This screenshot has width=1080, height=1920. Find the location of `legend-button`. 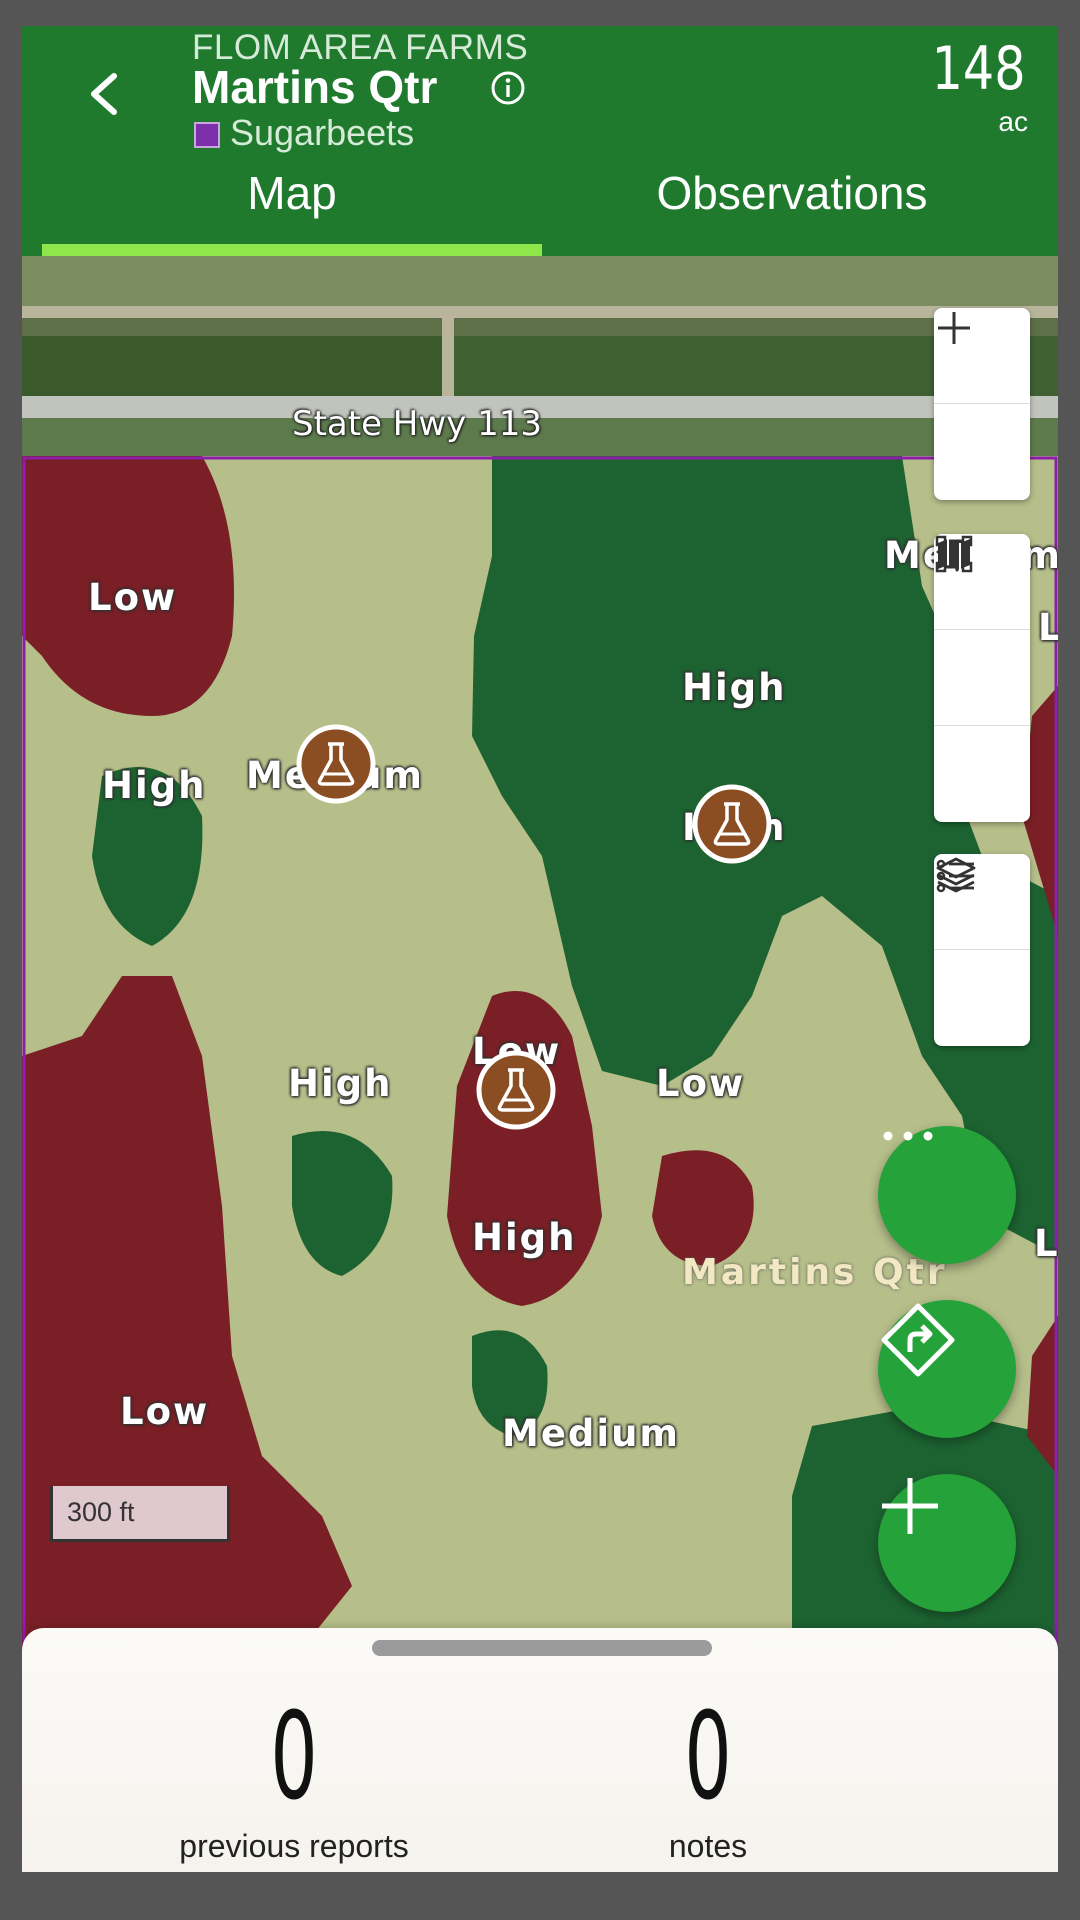

legend-button is located at coordinates (982, 952).